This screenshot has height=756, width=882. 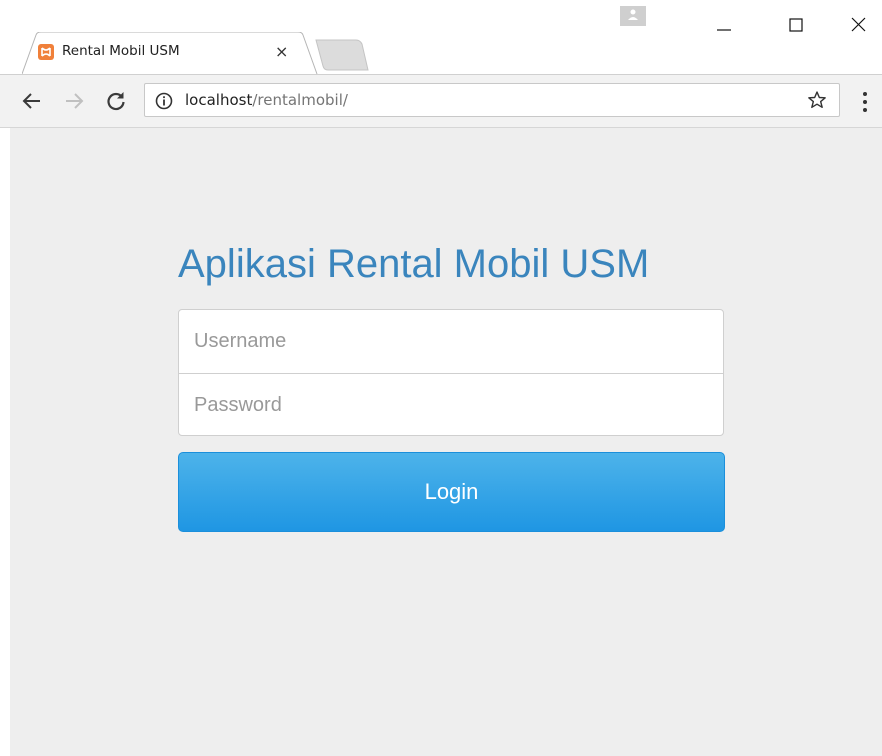 I want to click on url-host: localhost, so click(x=219, y=100).